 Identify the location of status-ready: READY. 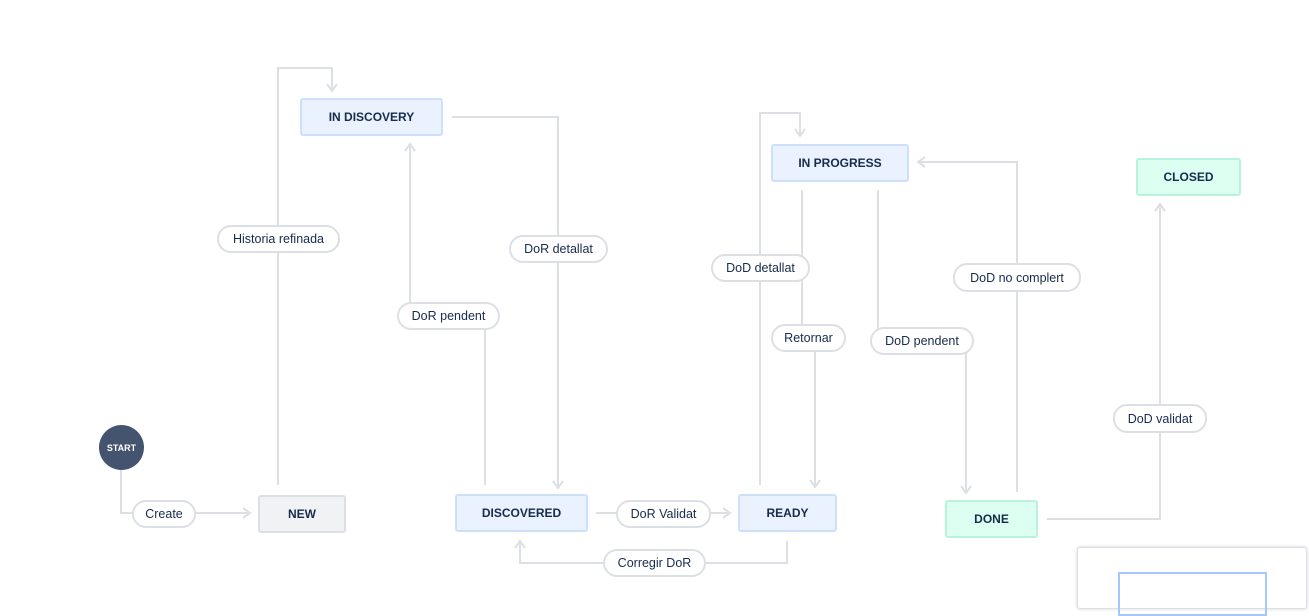
(787, 513).